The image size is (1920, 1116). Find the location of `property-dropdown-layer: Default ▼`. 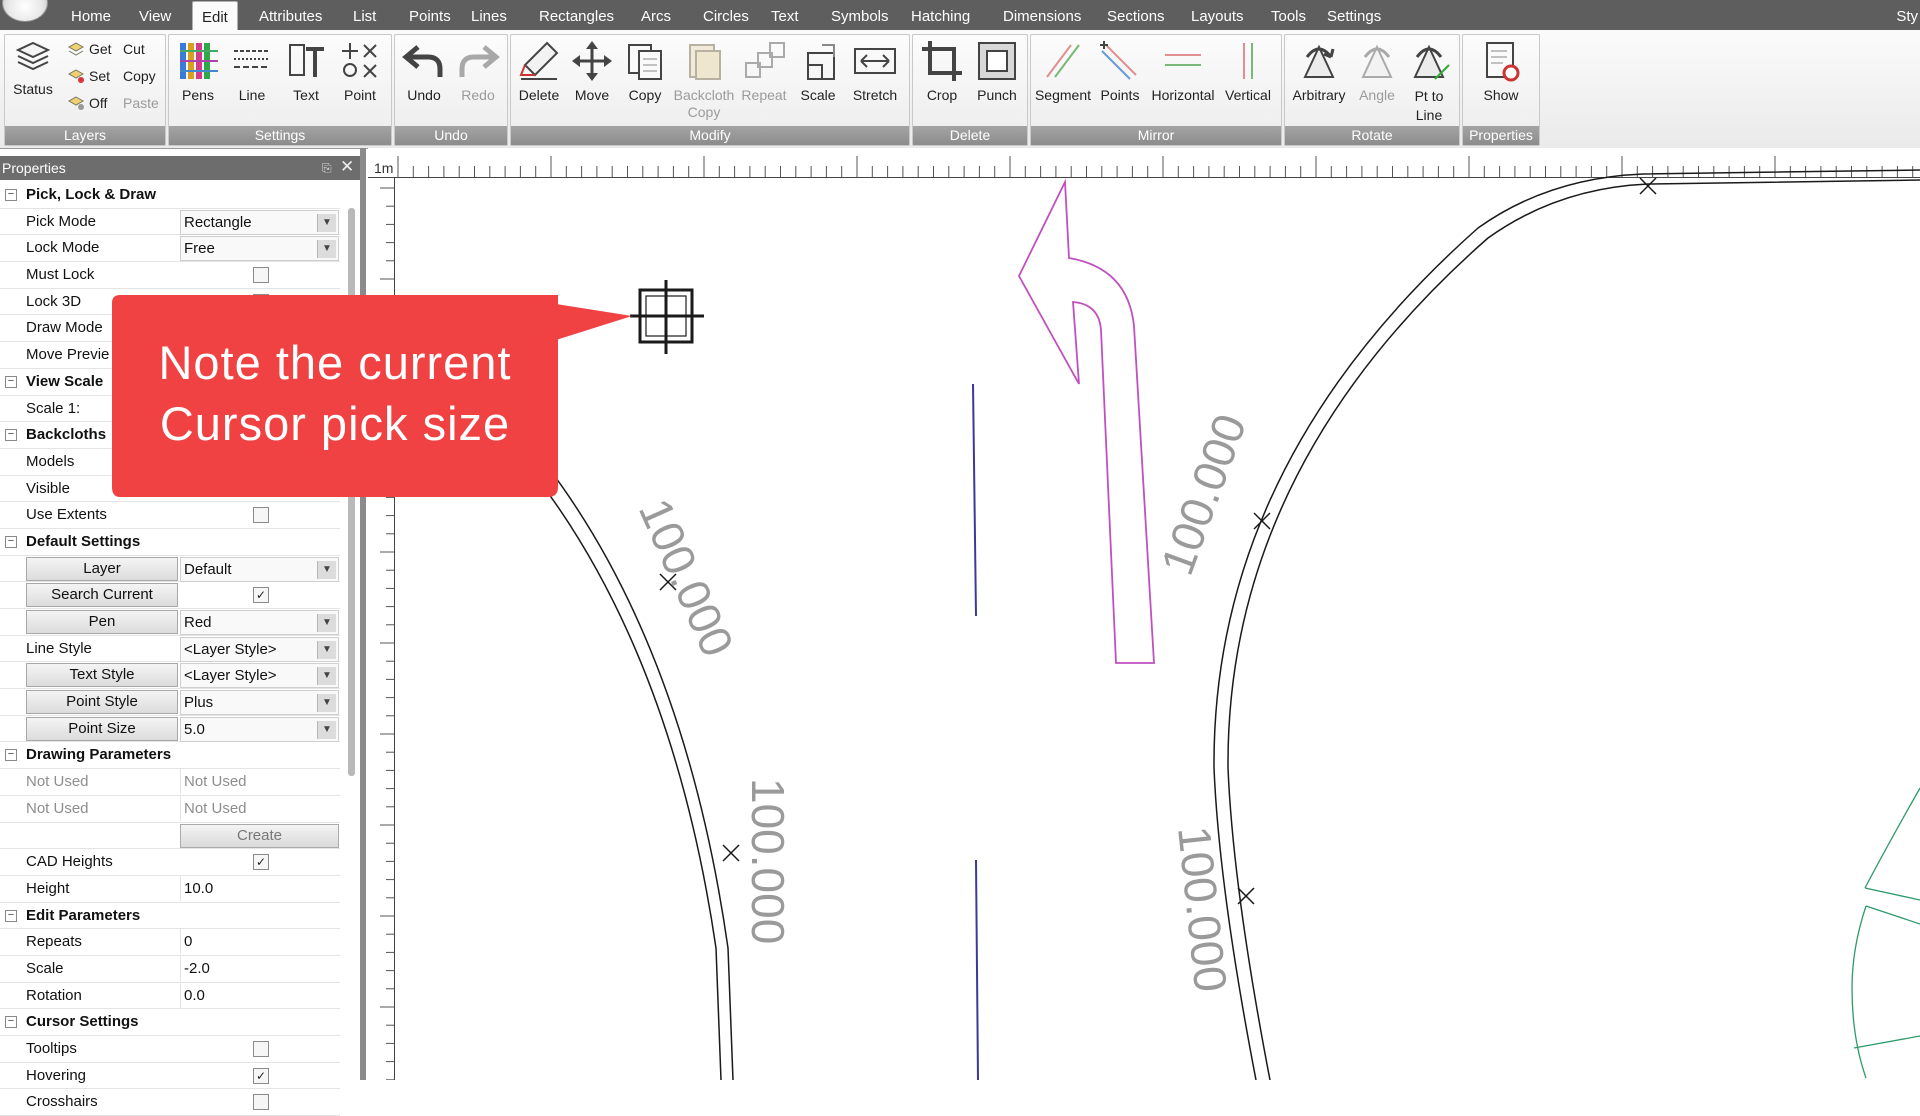

property-dropdown-layer: Default ▼ is located at coordinates (259, 569).